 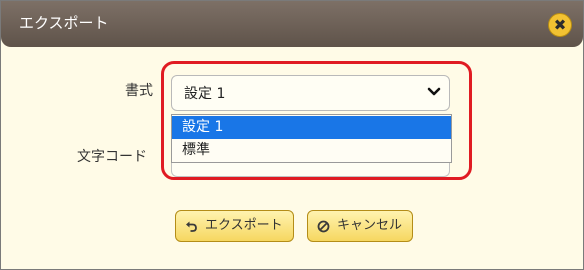 I want to click on cancel-button: キャンセル, so click(x=360, y=226).